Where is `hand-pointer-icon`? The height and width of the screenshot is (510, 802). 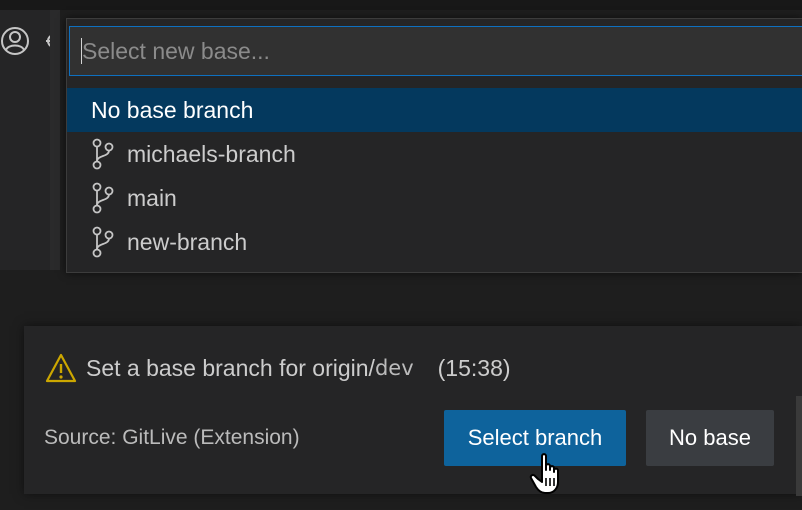
hand-pointer-icon is located at coordinates (548, 474).